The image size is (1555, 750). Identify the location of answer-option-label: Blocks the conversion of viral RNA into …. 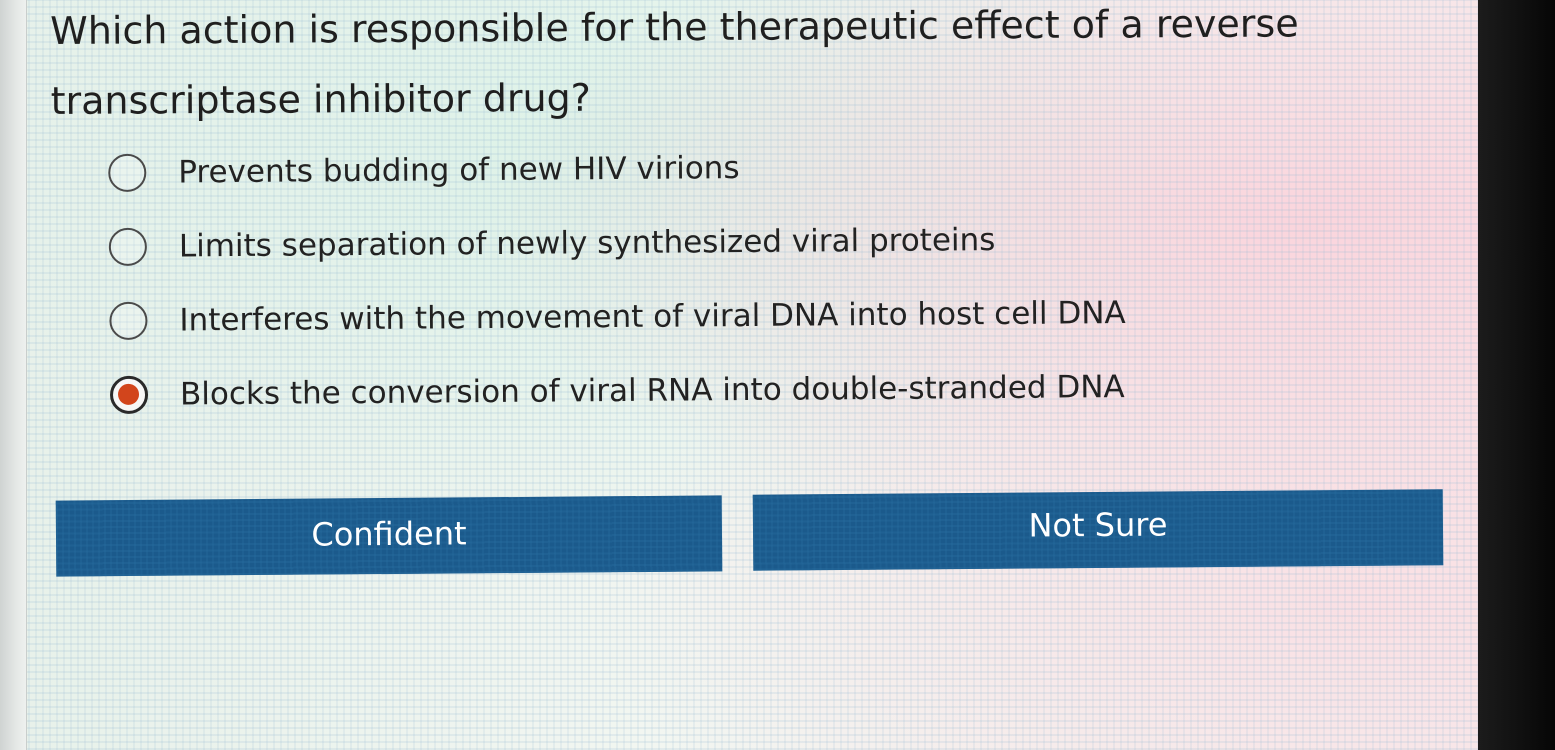
(652, 391).